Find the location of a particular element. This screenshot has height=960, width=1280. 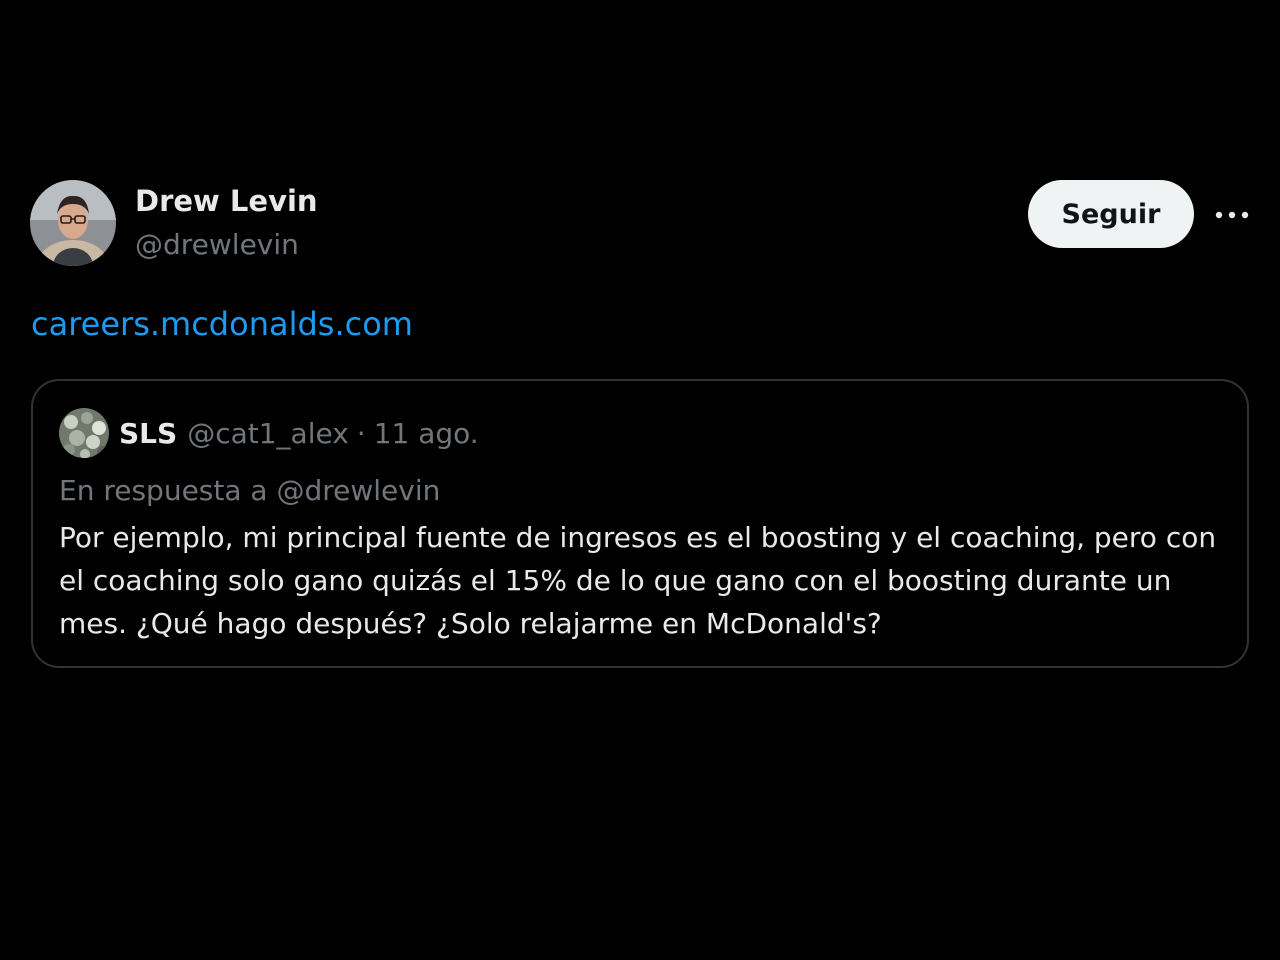

quoted-author-name: SLS is located at coordinates (148, 433).